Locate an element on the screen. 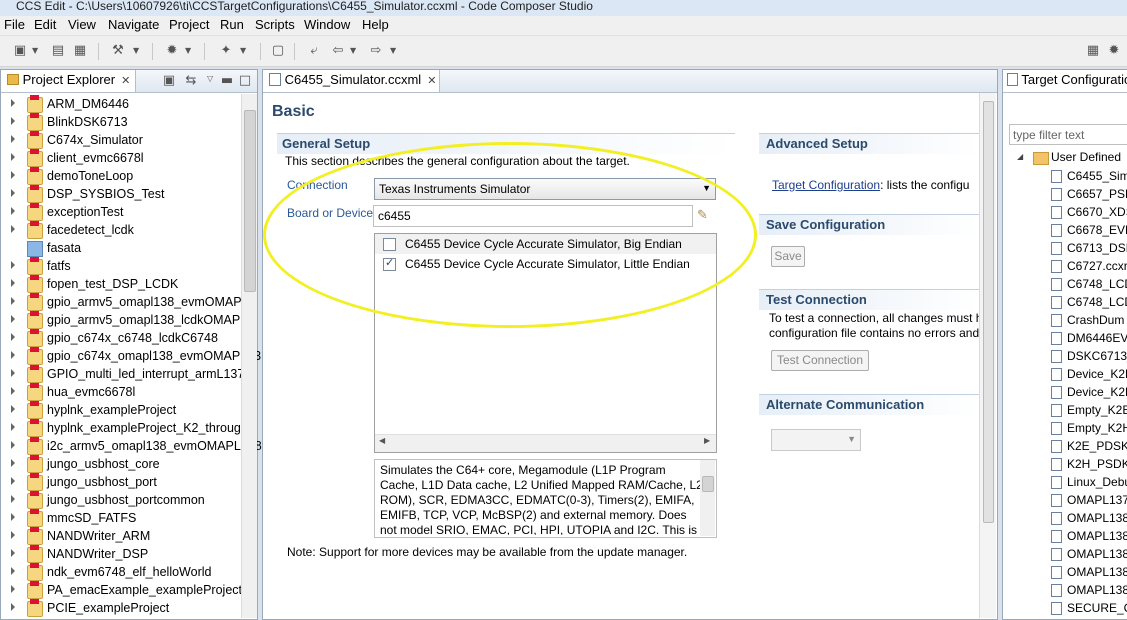 The width and height of the screenshot is (1127, 620). tree-item: fatfs is located at coordinates (121, 266).